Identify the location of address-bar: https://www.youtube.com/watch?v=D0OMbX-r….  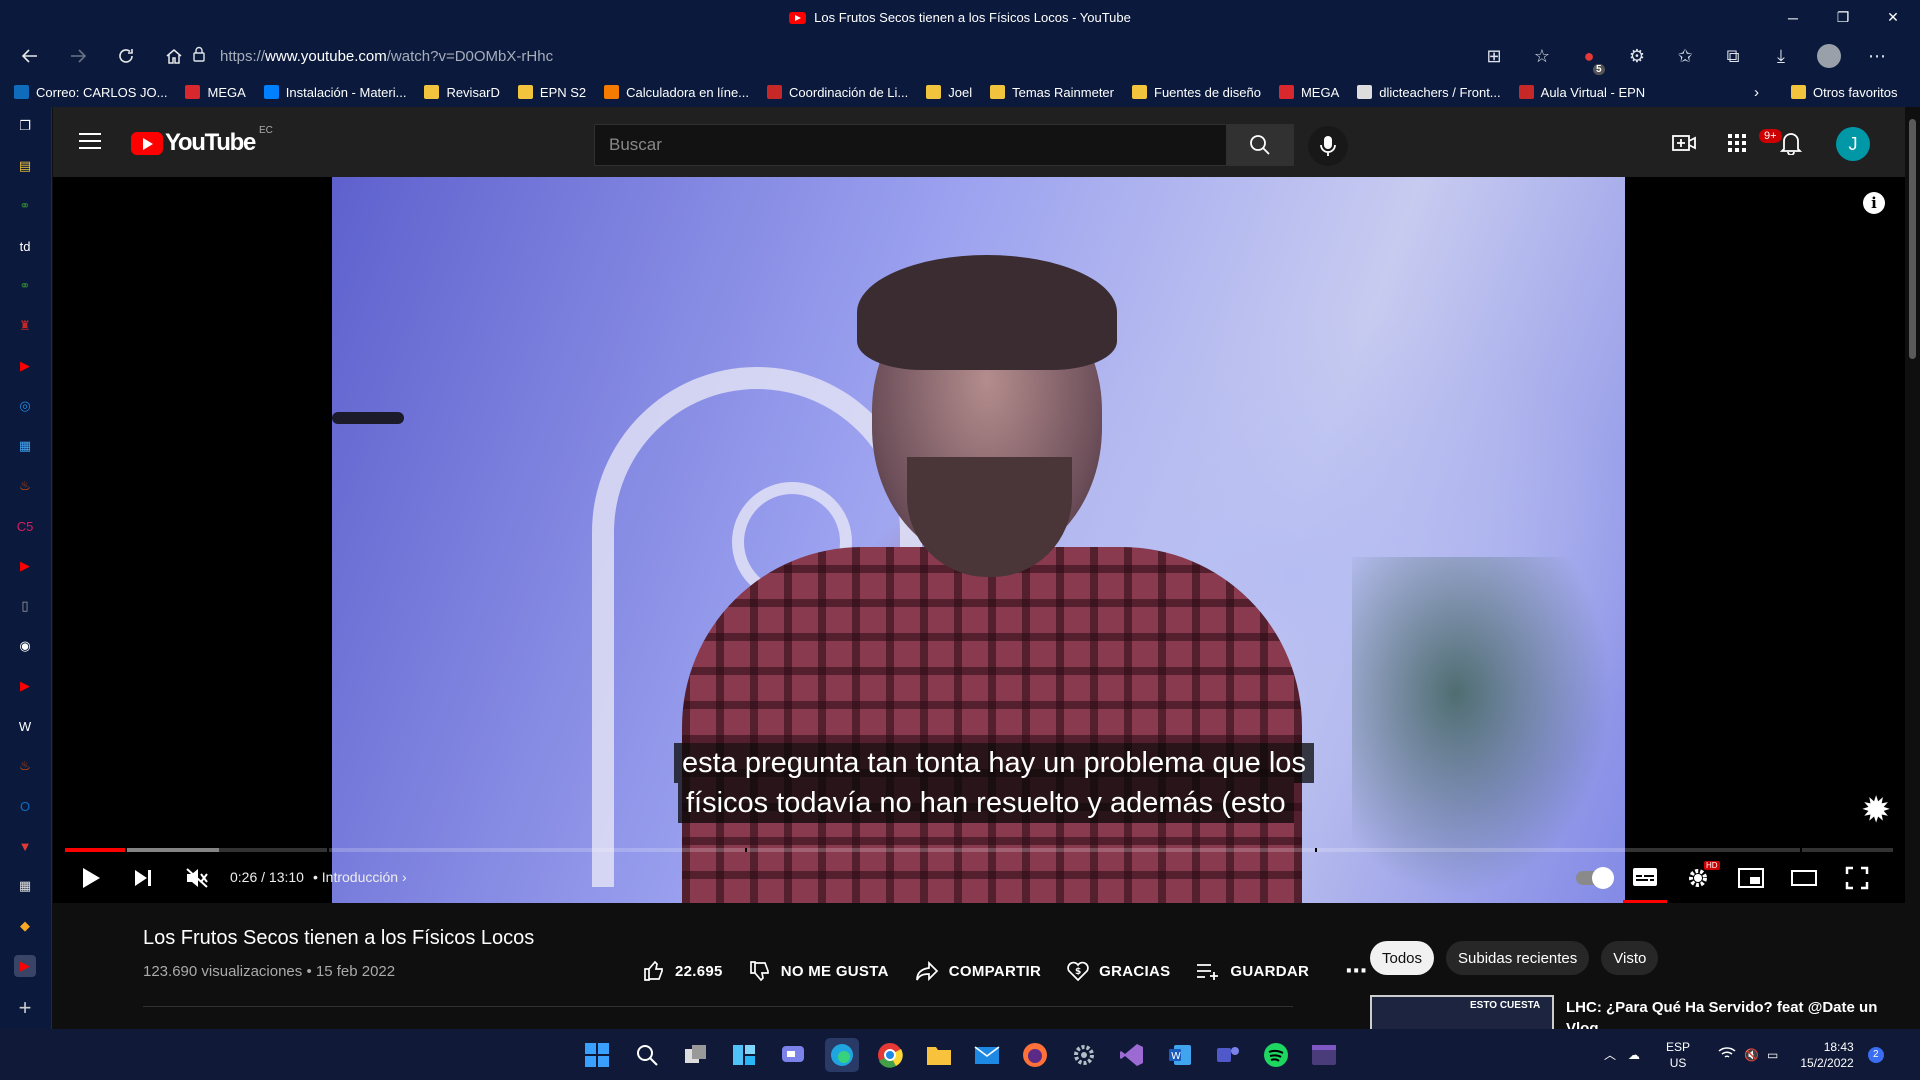
(851, 56).